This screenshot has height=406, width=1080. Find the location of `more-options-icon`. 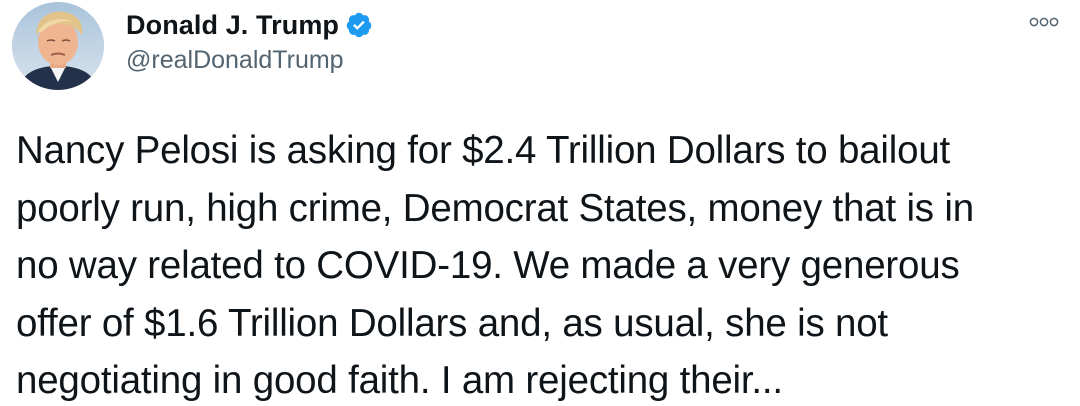

more-options-icon is located at coordinates (1044, 22).